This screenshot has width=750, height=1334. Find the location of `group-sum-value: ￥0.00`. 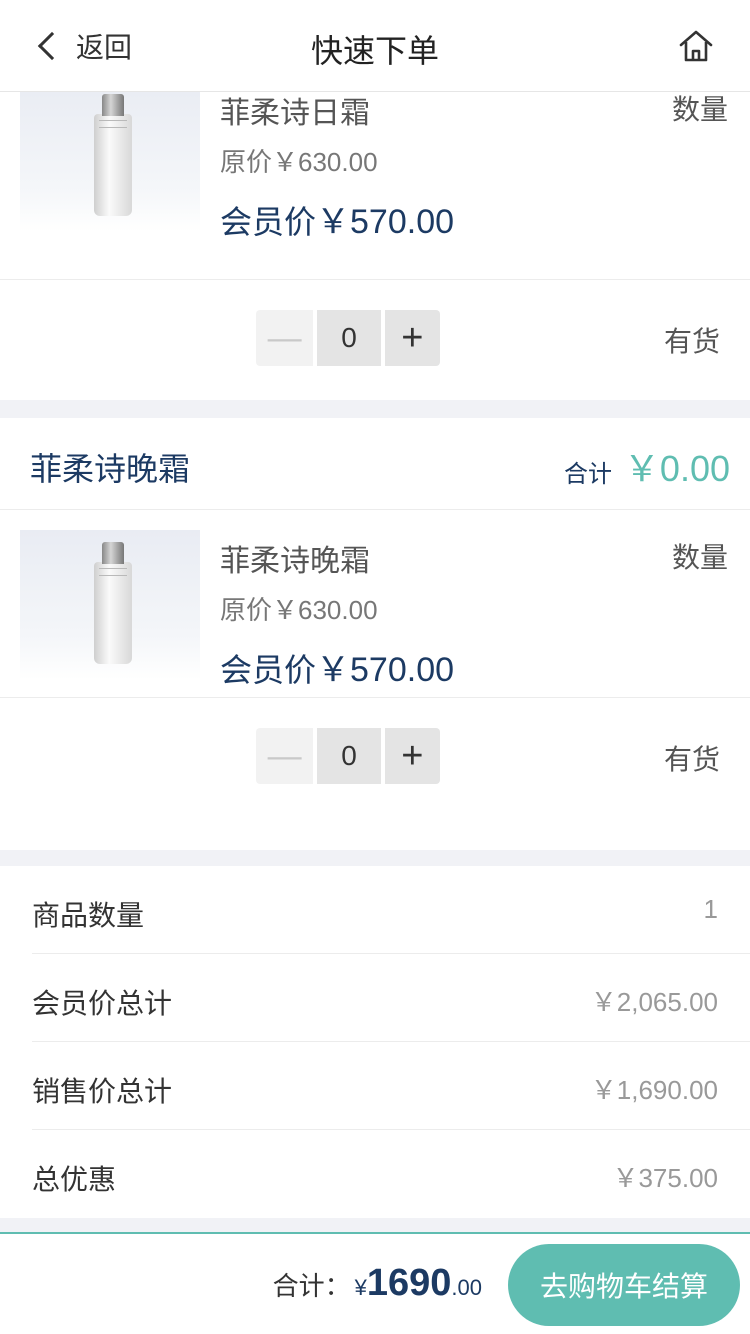

group-sum-value: ￥0.00 is located at coordinates (676, 468).